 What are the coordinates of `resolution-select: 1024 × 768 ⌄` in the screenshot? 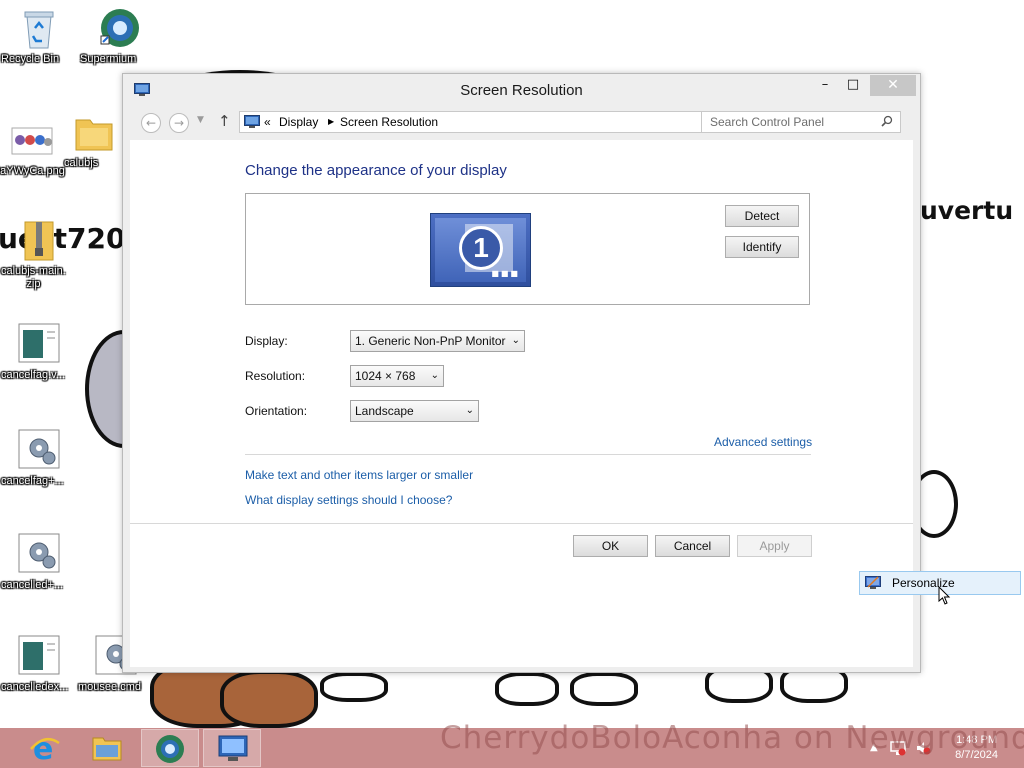 It's located at (397, 376).